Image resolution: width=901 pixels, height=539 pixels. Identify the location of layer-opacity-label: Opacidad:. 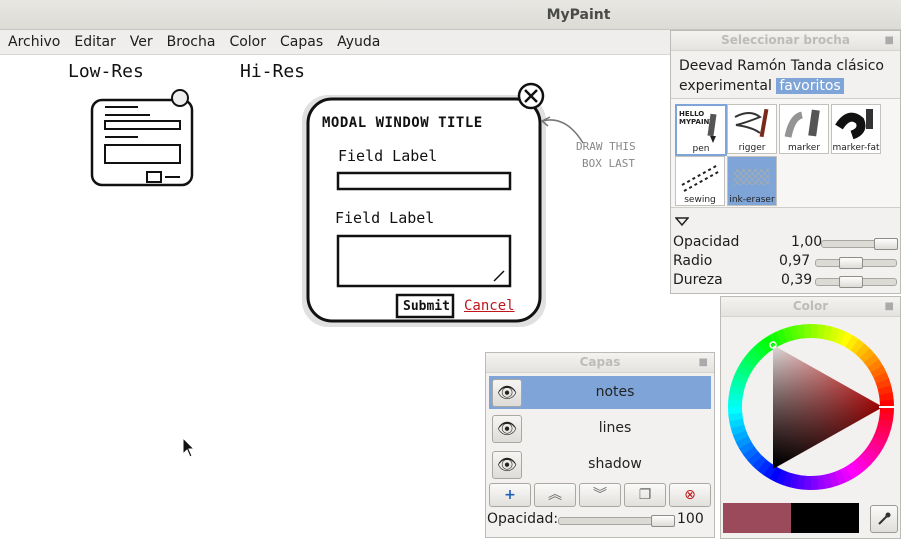
(523, 519).